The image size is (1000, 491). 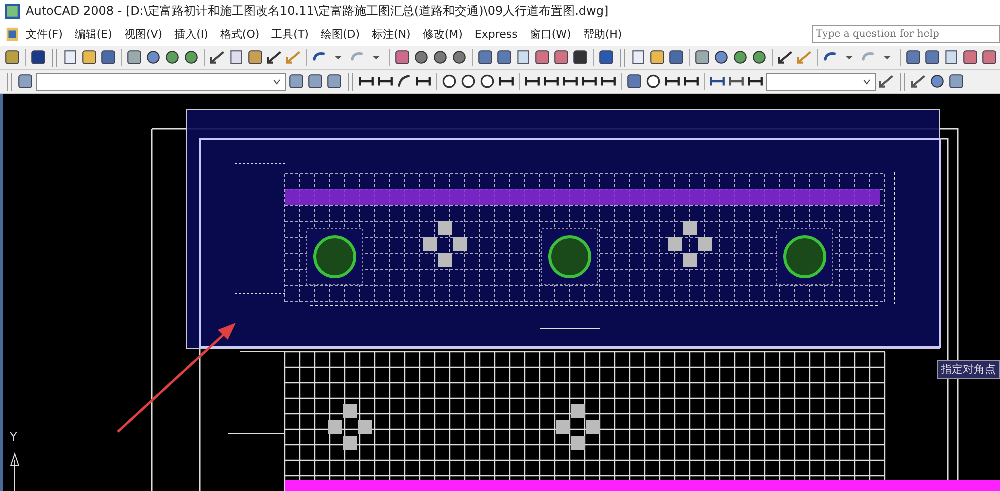 What do you see at coordinates (602, 34) in the screenshot?
I see `menu-item: 帮助(H)` at bounding box center [602, 34].